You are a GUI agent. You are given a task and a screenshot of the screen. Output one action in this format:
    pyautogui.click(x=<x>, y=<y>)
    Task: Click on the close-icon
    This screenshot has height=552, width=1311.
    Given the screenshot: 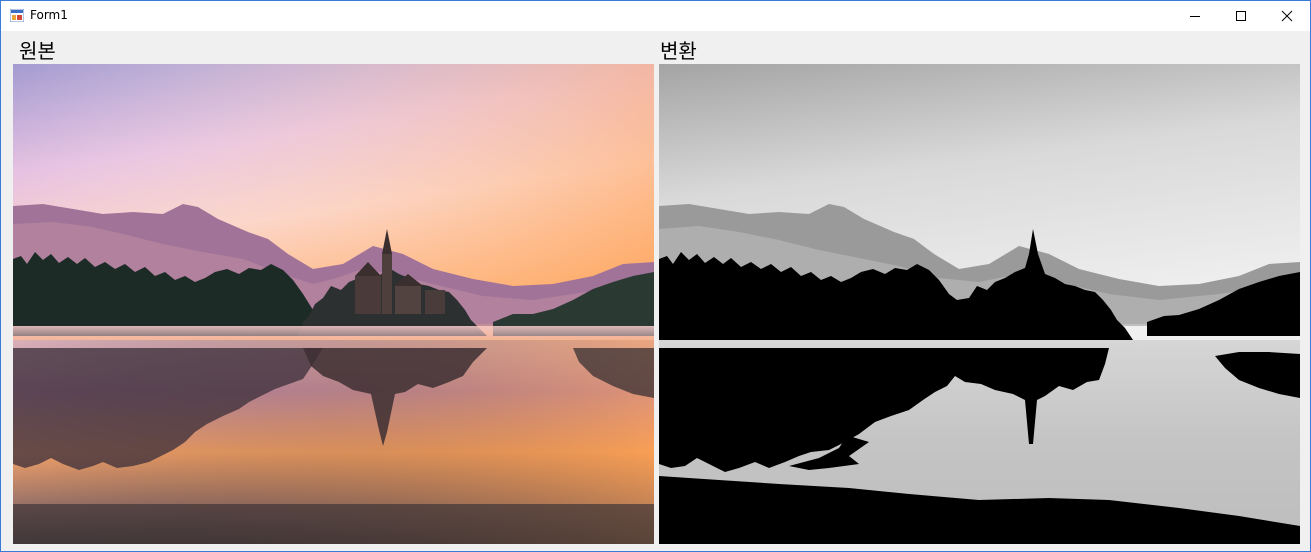 What is the action you would take?
    pyautogui.click(x=1287, y=16)
    